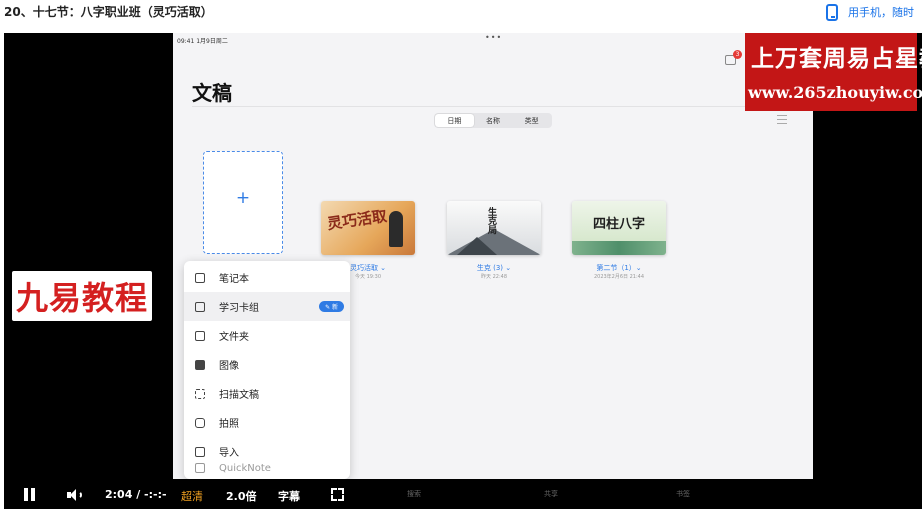 The height and width of the screenshot is (509, 922). Describe the element at coordinates (229, 453) in the screenshot. I see `menu-item-label: 导入` at that location.